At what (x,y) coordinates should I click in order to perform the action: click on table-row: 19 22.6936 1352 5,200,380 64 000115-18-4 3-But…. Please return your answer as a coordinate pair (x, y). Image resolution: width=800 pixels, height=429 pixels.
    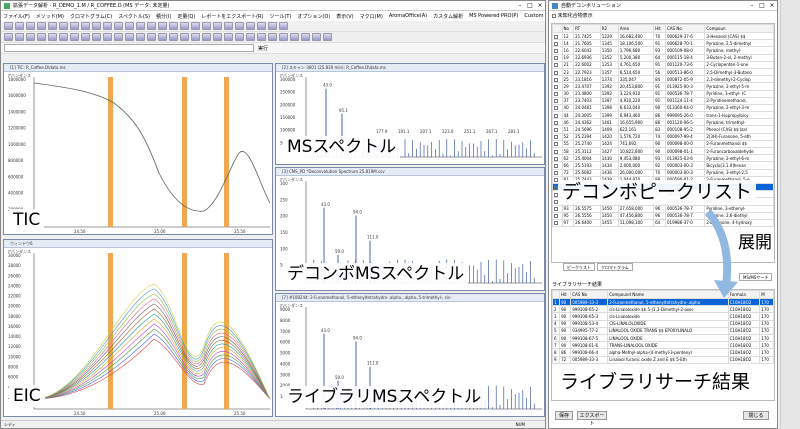
    Looking at the image, I should click on (663, 57).